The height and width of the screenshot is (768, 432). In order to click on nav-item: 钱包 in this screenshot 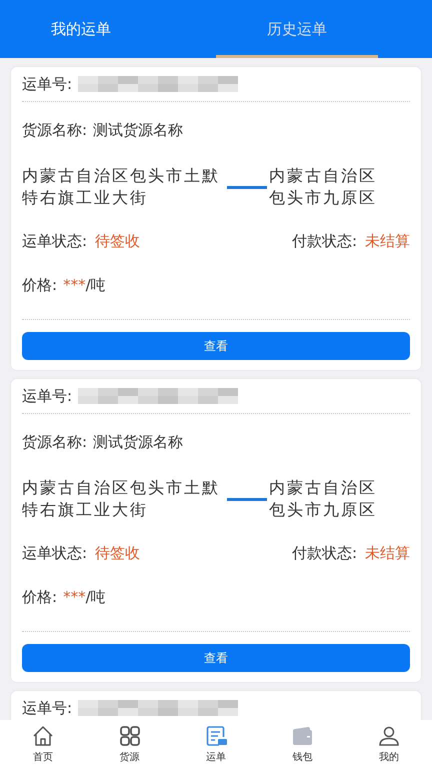, I will do `click(302, 744)`.